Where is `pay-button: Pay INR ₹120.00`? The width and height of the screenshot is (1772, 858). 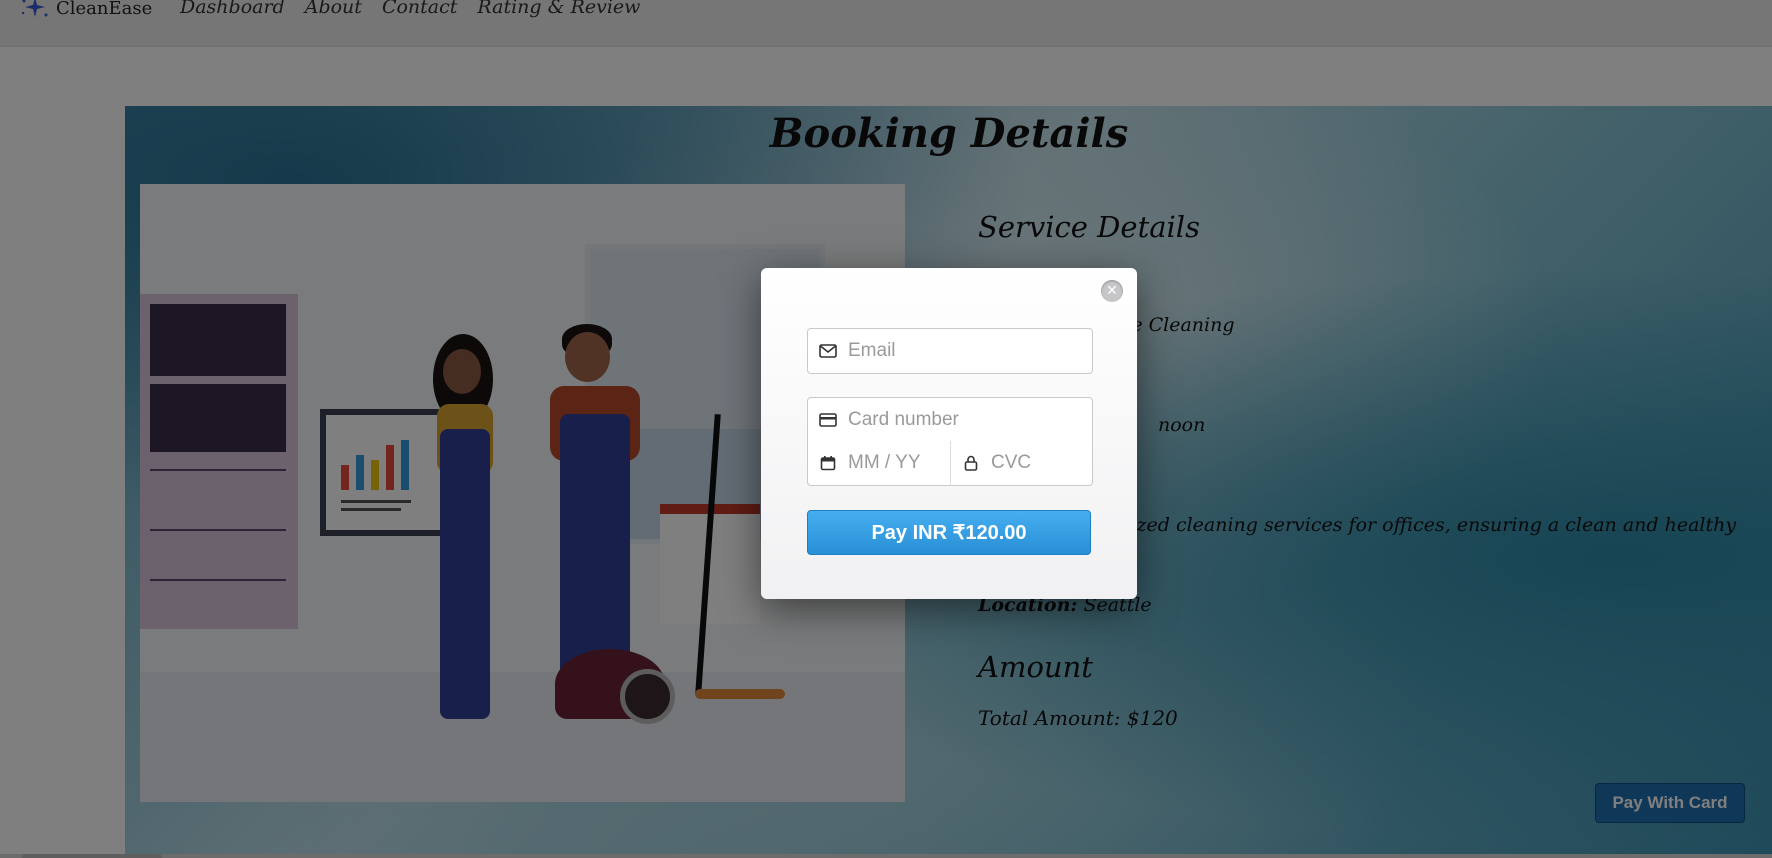
pay-button: Pay INR ₹120.00 is located at coordinates (949, 532).